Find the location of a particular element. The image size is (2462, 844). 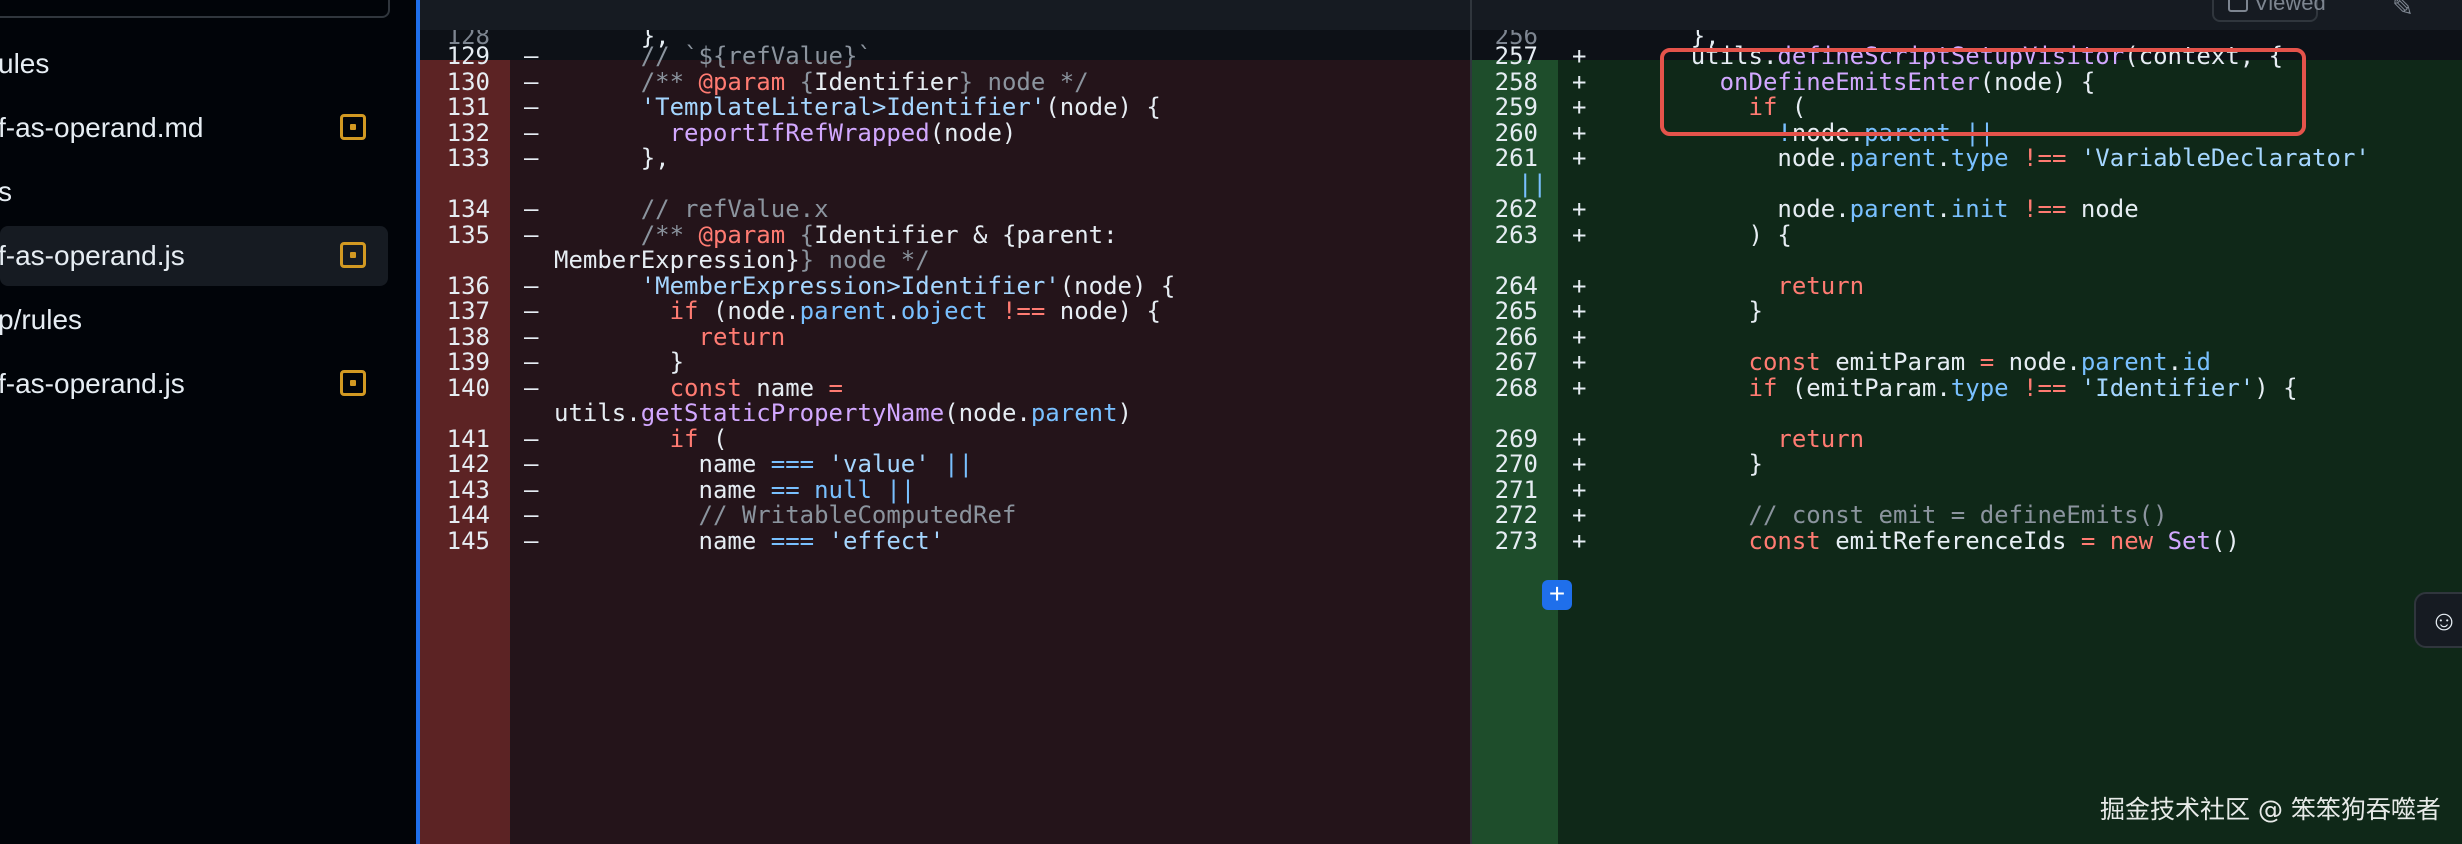

code-text: const emitReferenceIds = new Set() is located at coordinates (1994, 541).